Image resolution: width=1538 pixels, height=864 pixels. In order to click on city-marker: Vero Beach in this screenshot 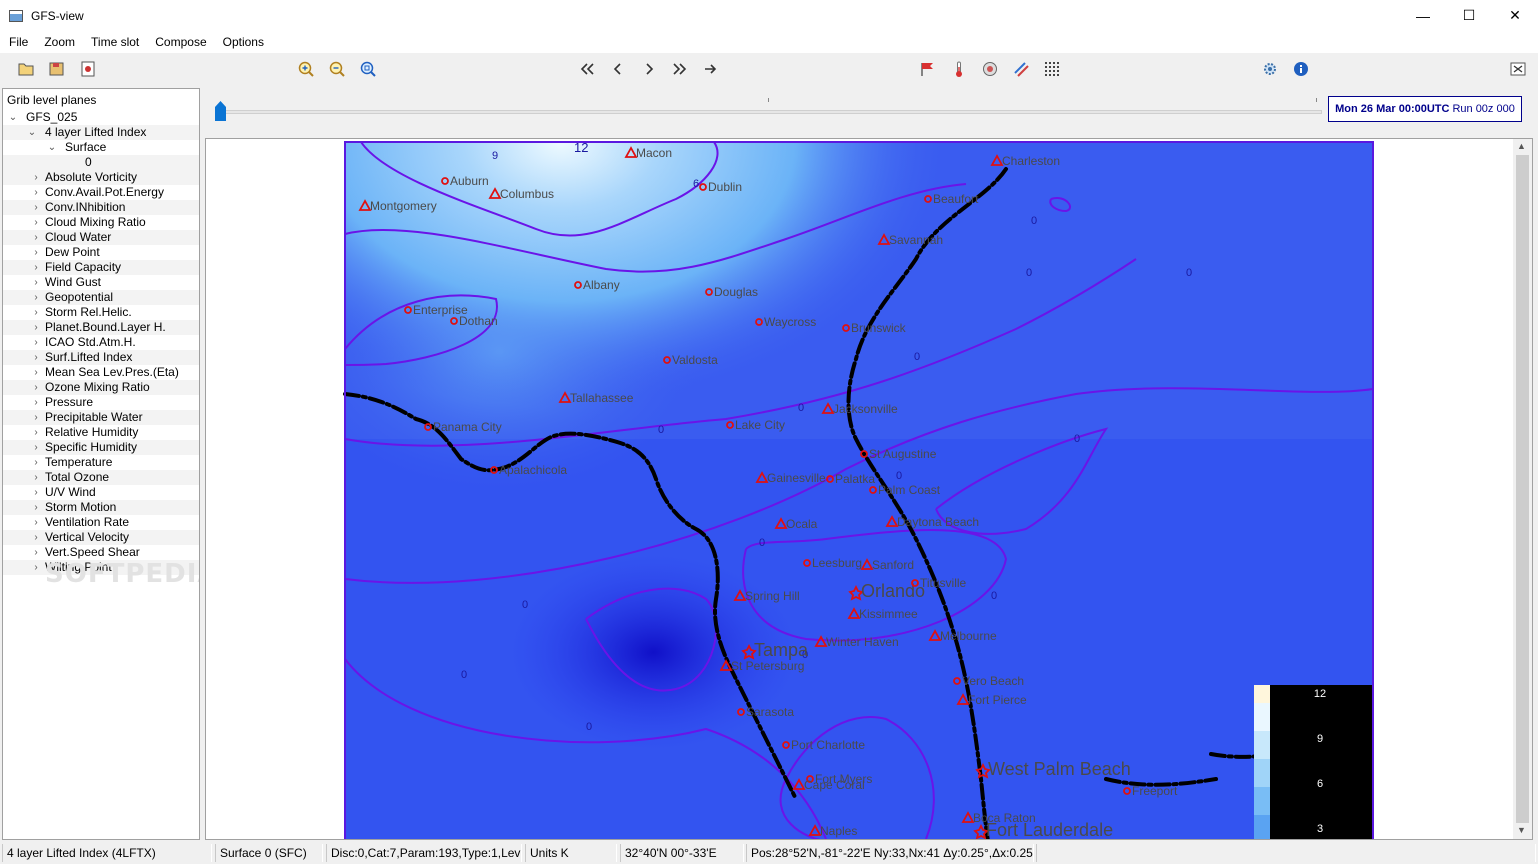, I will do `click(988, 681)`.